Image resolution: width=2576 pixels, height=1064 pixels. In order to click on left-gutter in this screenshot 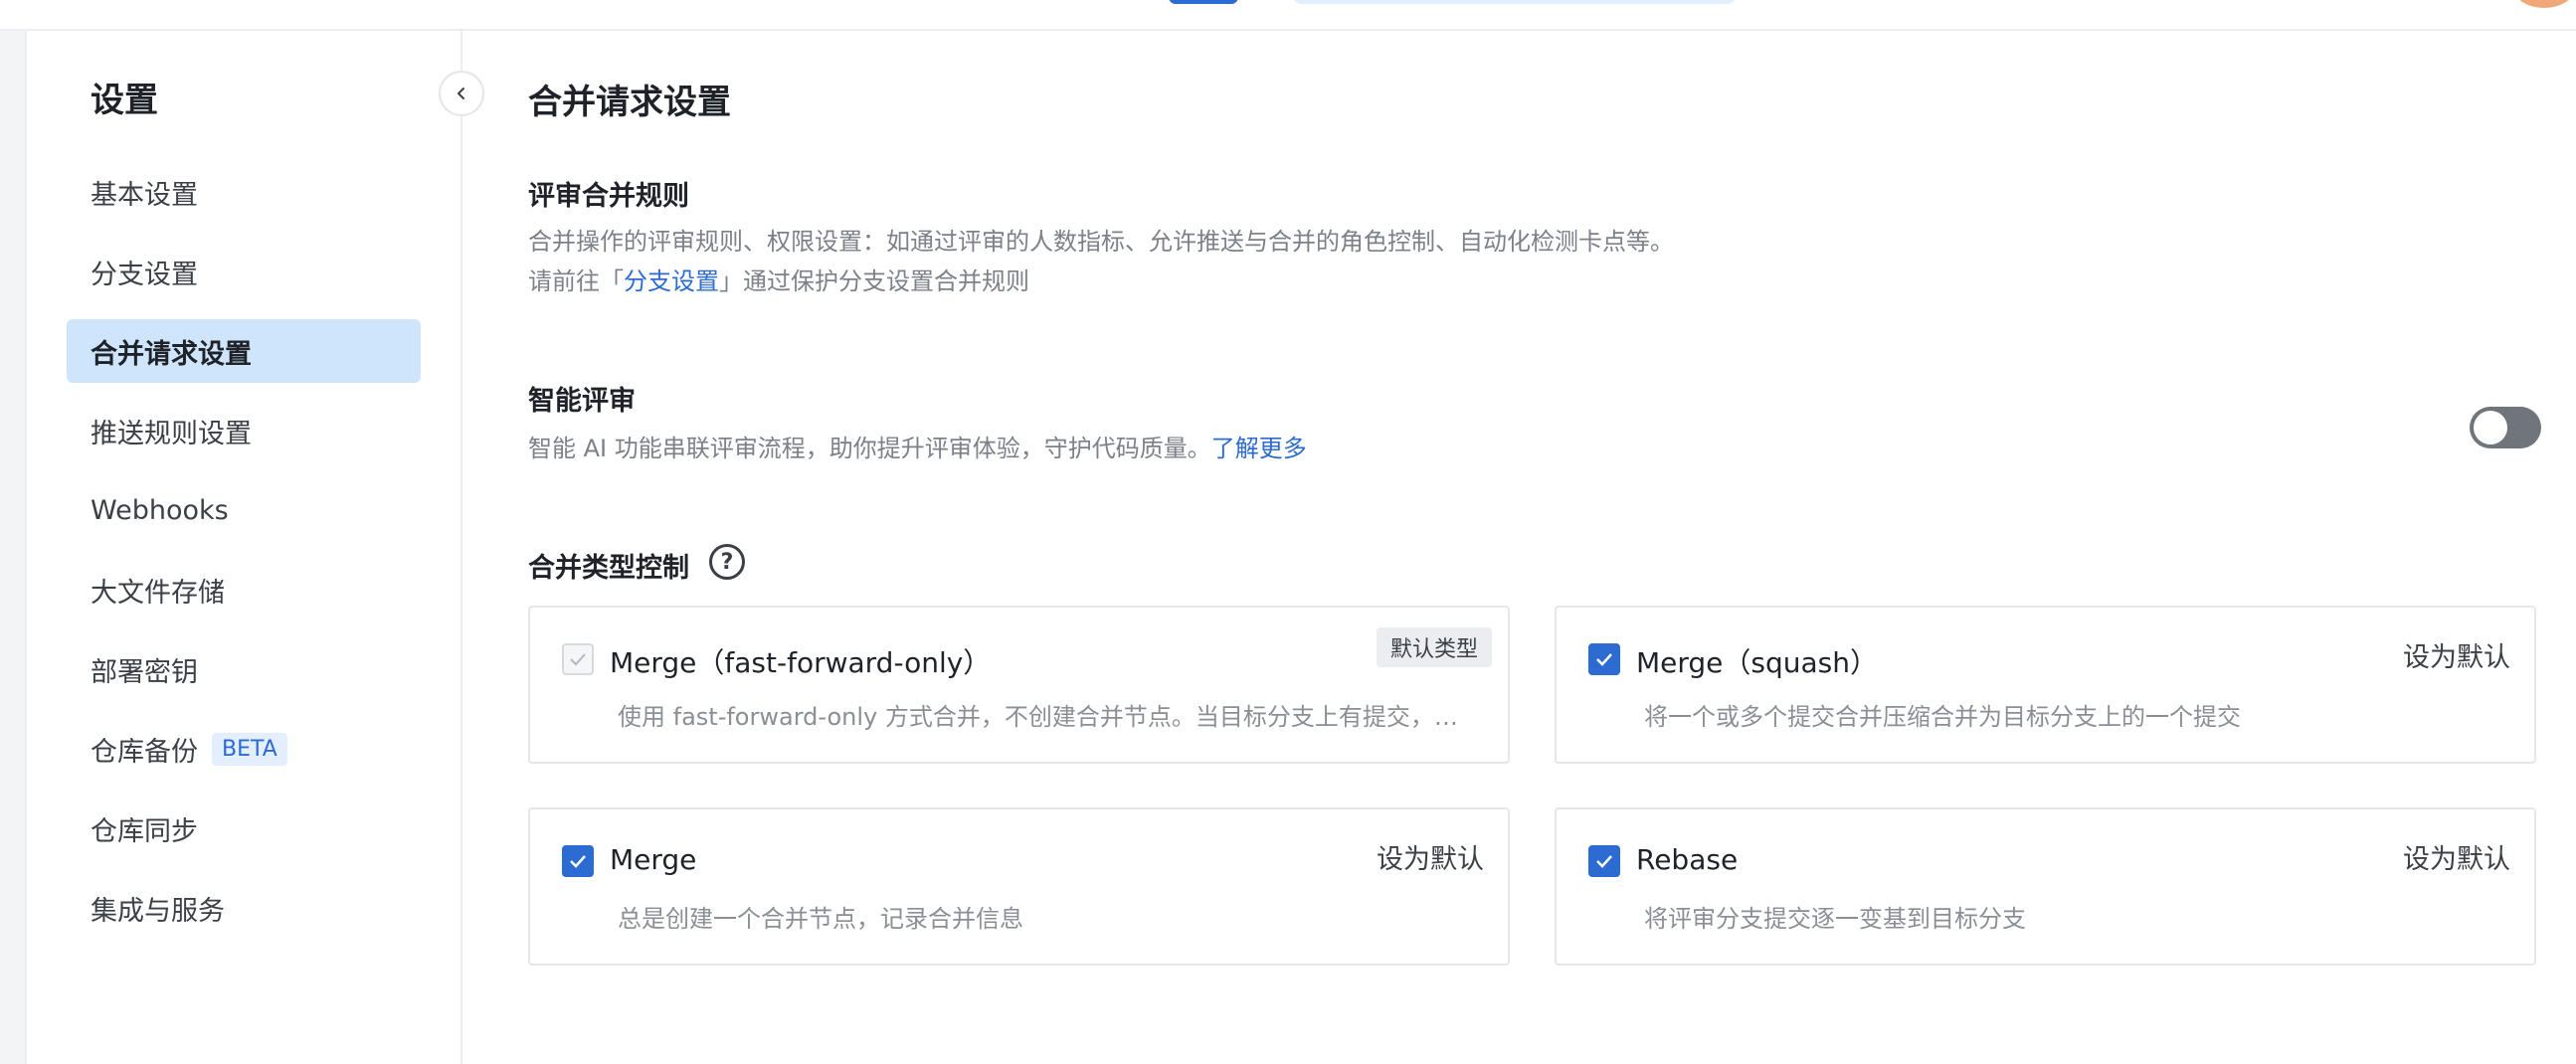, I will do `click(13, 548)`.